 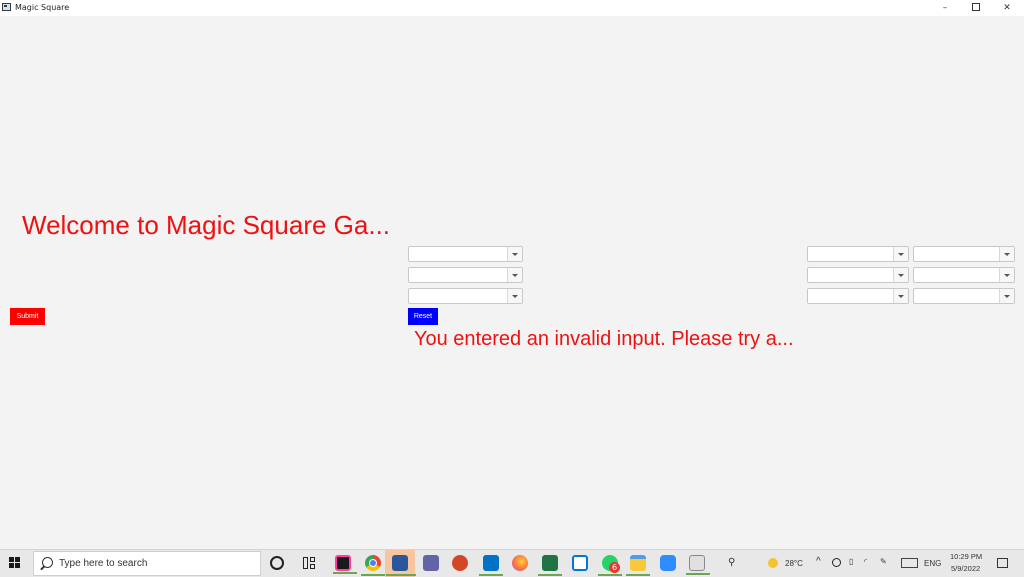 What do you see at coordinates (580, 563) in the screenshot?
I see `vscode-icon` at bounding box center [580, 563].